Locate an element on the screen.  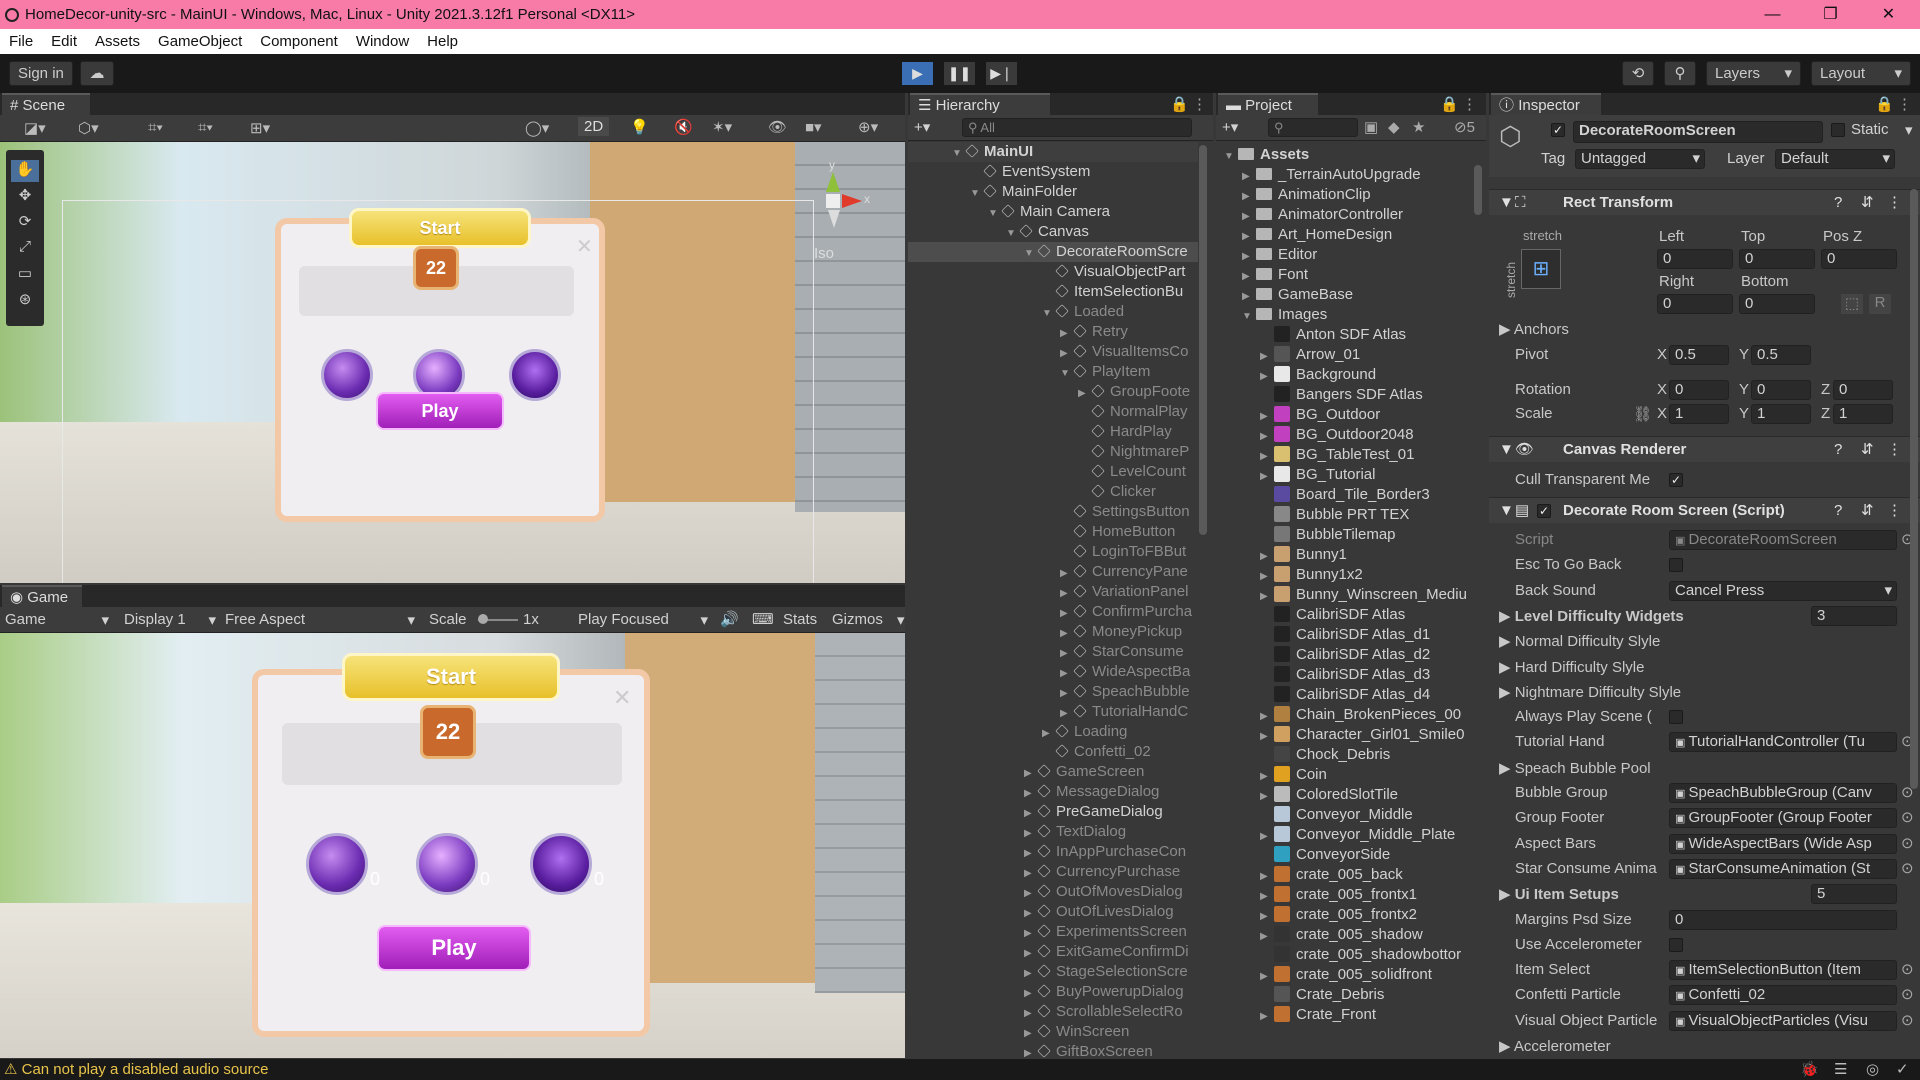
project-item: ▶ AnimationClip is located at coordinates (1345, 195).